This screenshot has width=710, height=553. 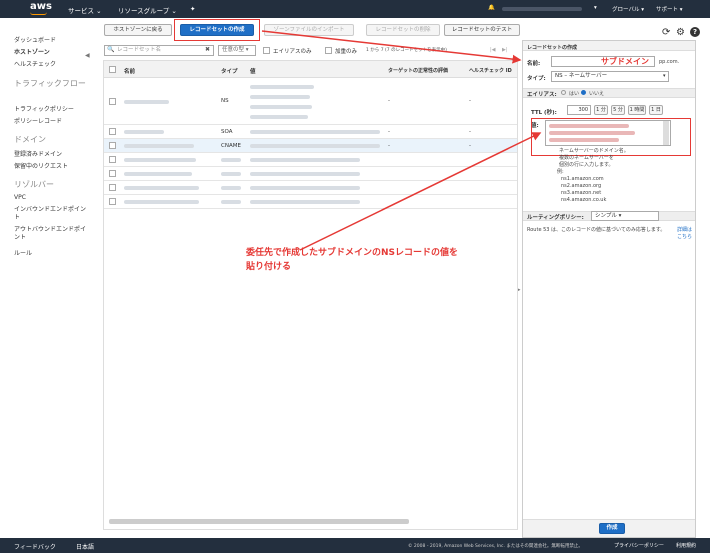 I want to click on feedback-link: フィードバック, so click(x=35, y=546).